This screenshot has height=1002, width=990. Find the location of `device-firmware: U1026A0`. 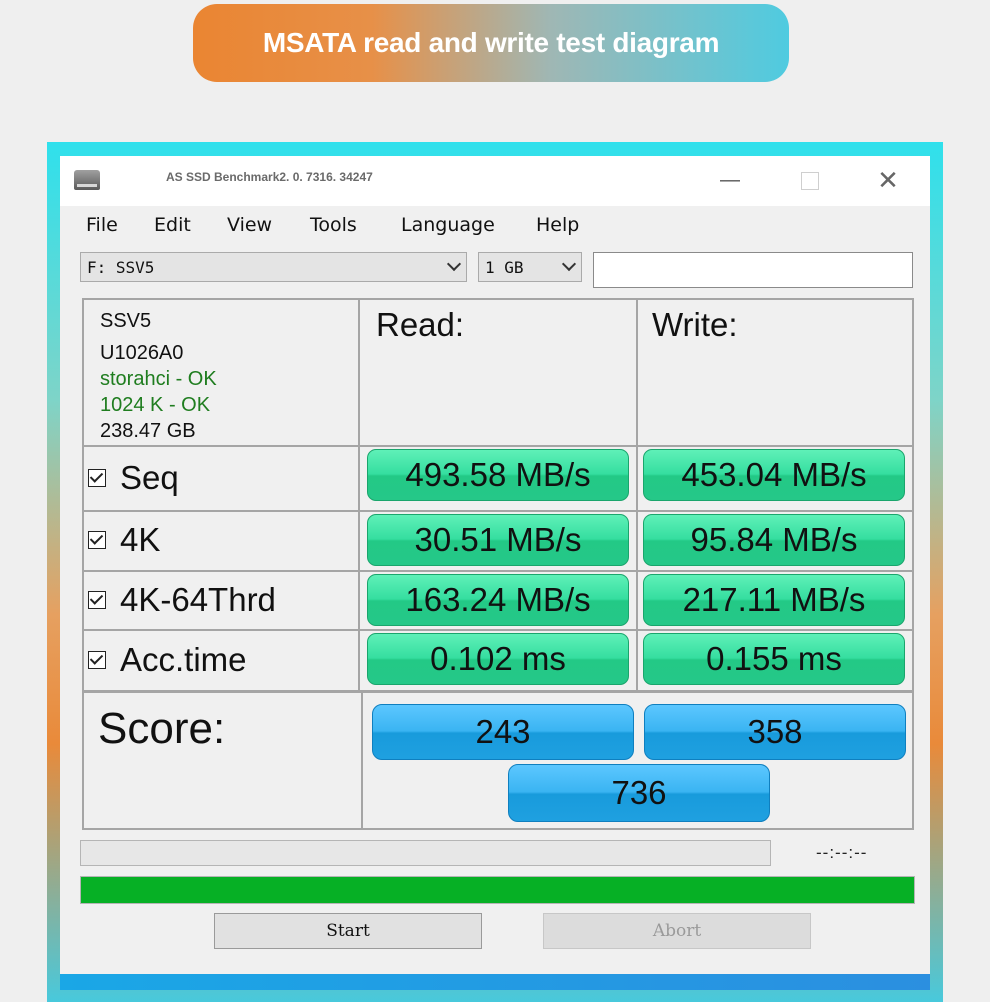

device-firmware: U1026A0 is located at coordinates (142, 353).